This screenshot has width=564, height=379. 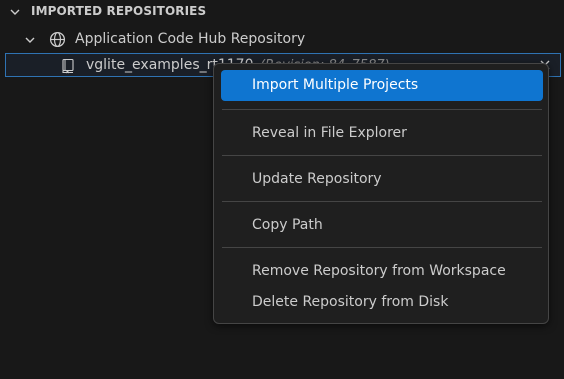 I want to click on tree-item-label: Application Code Hub Repository, so click(x=190, y=39).